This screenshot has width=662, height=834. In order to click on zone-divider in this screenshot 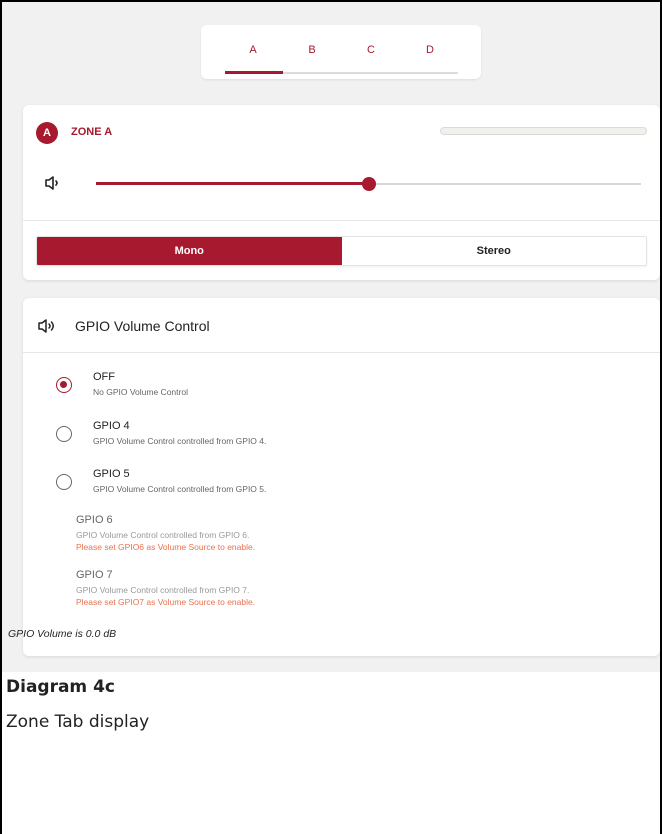, I will do `click(341, 220)`.